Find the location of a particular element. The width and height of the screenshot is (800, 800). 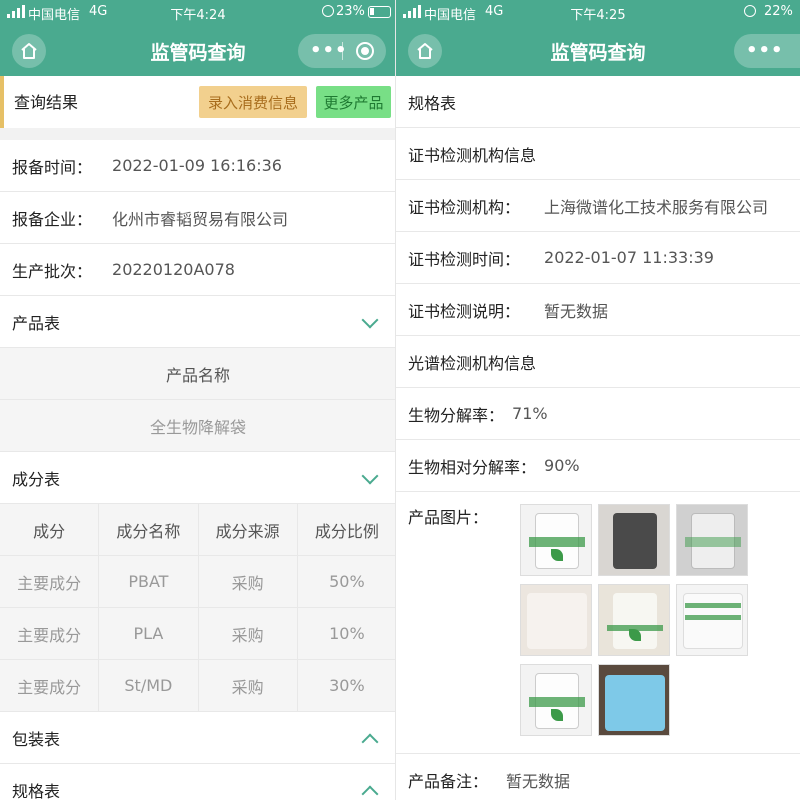

cert-row-time: 证书检测时间： 2022-01-07 11:33:39 is located at coordinates (598, 258).